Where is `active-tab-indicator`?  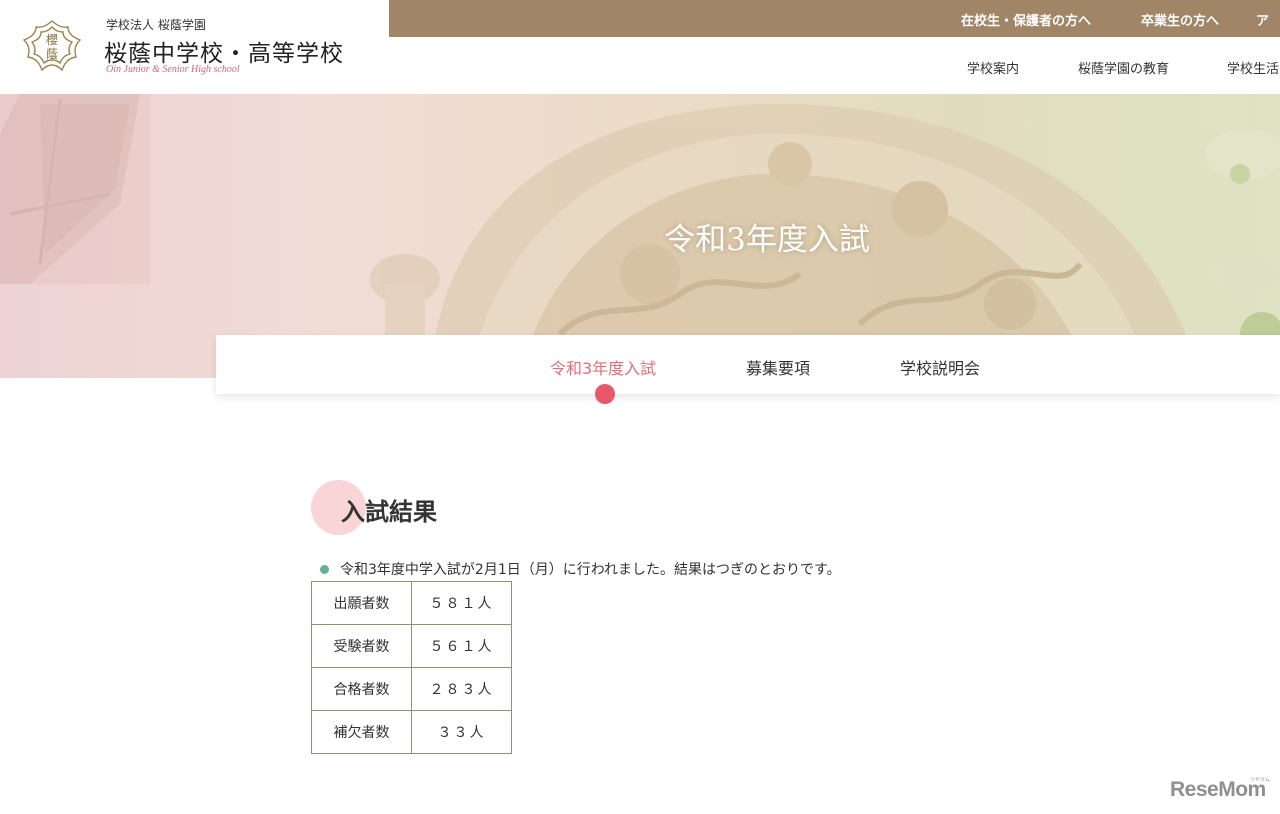
active-tab-indicator is located at coordinates (605, 394).